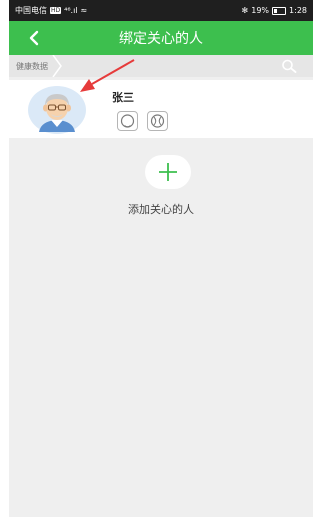 The image size is (322, 517). Describe the element at coordinates (245, 10) in the screenshot. I see `bluetooth-icon: ✻` at that location.